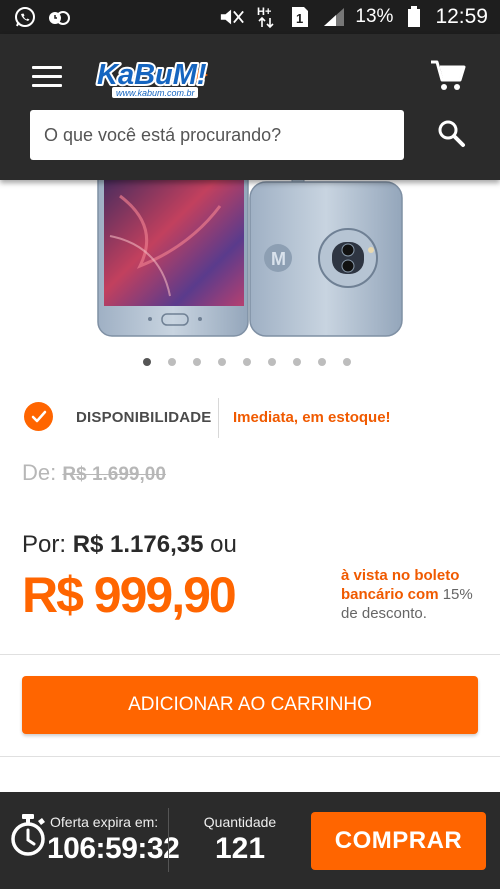 This screenshot has width=500, height=889. Describe the element at coordinates (374, 16) in the screenshot. I see `battery-percent: 13%` at that location.